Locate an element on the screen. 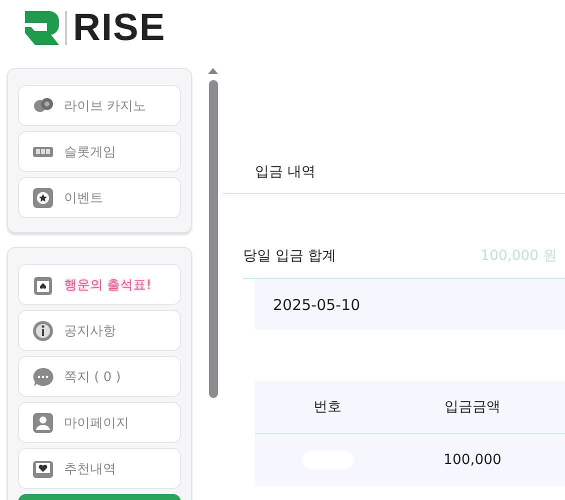  menu-item: 슬롯게임 is located at coordinates (99, 151).